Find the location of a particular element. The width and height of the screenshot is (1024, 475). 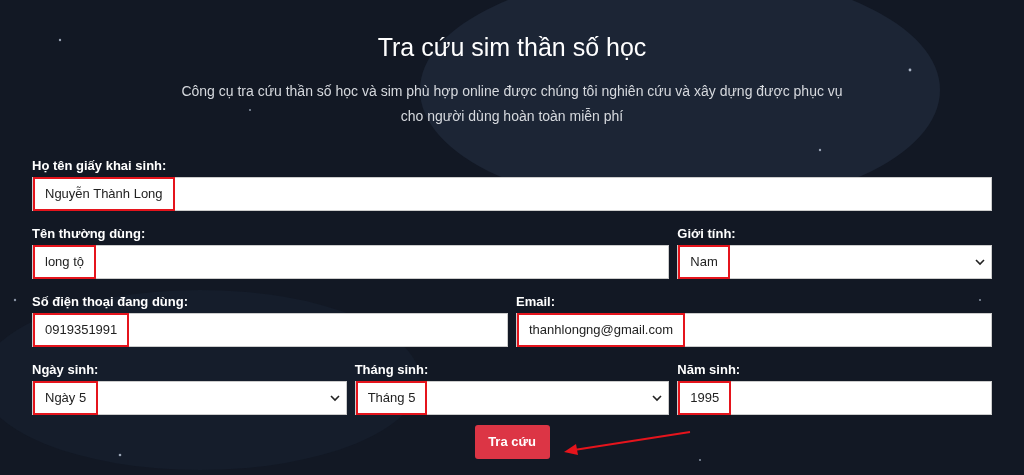

field-label: Giới tính: is located at coordinates (706, 234).